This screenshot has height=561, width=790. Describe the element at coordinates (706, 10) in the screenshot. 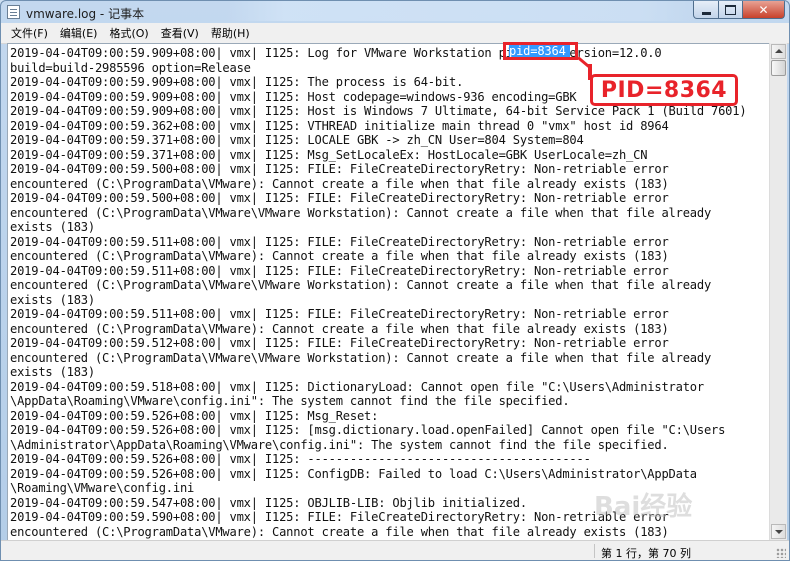

I see `minimize-button` at that location.